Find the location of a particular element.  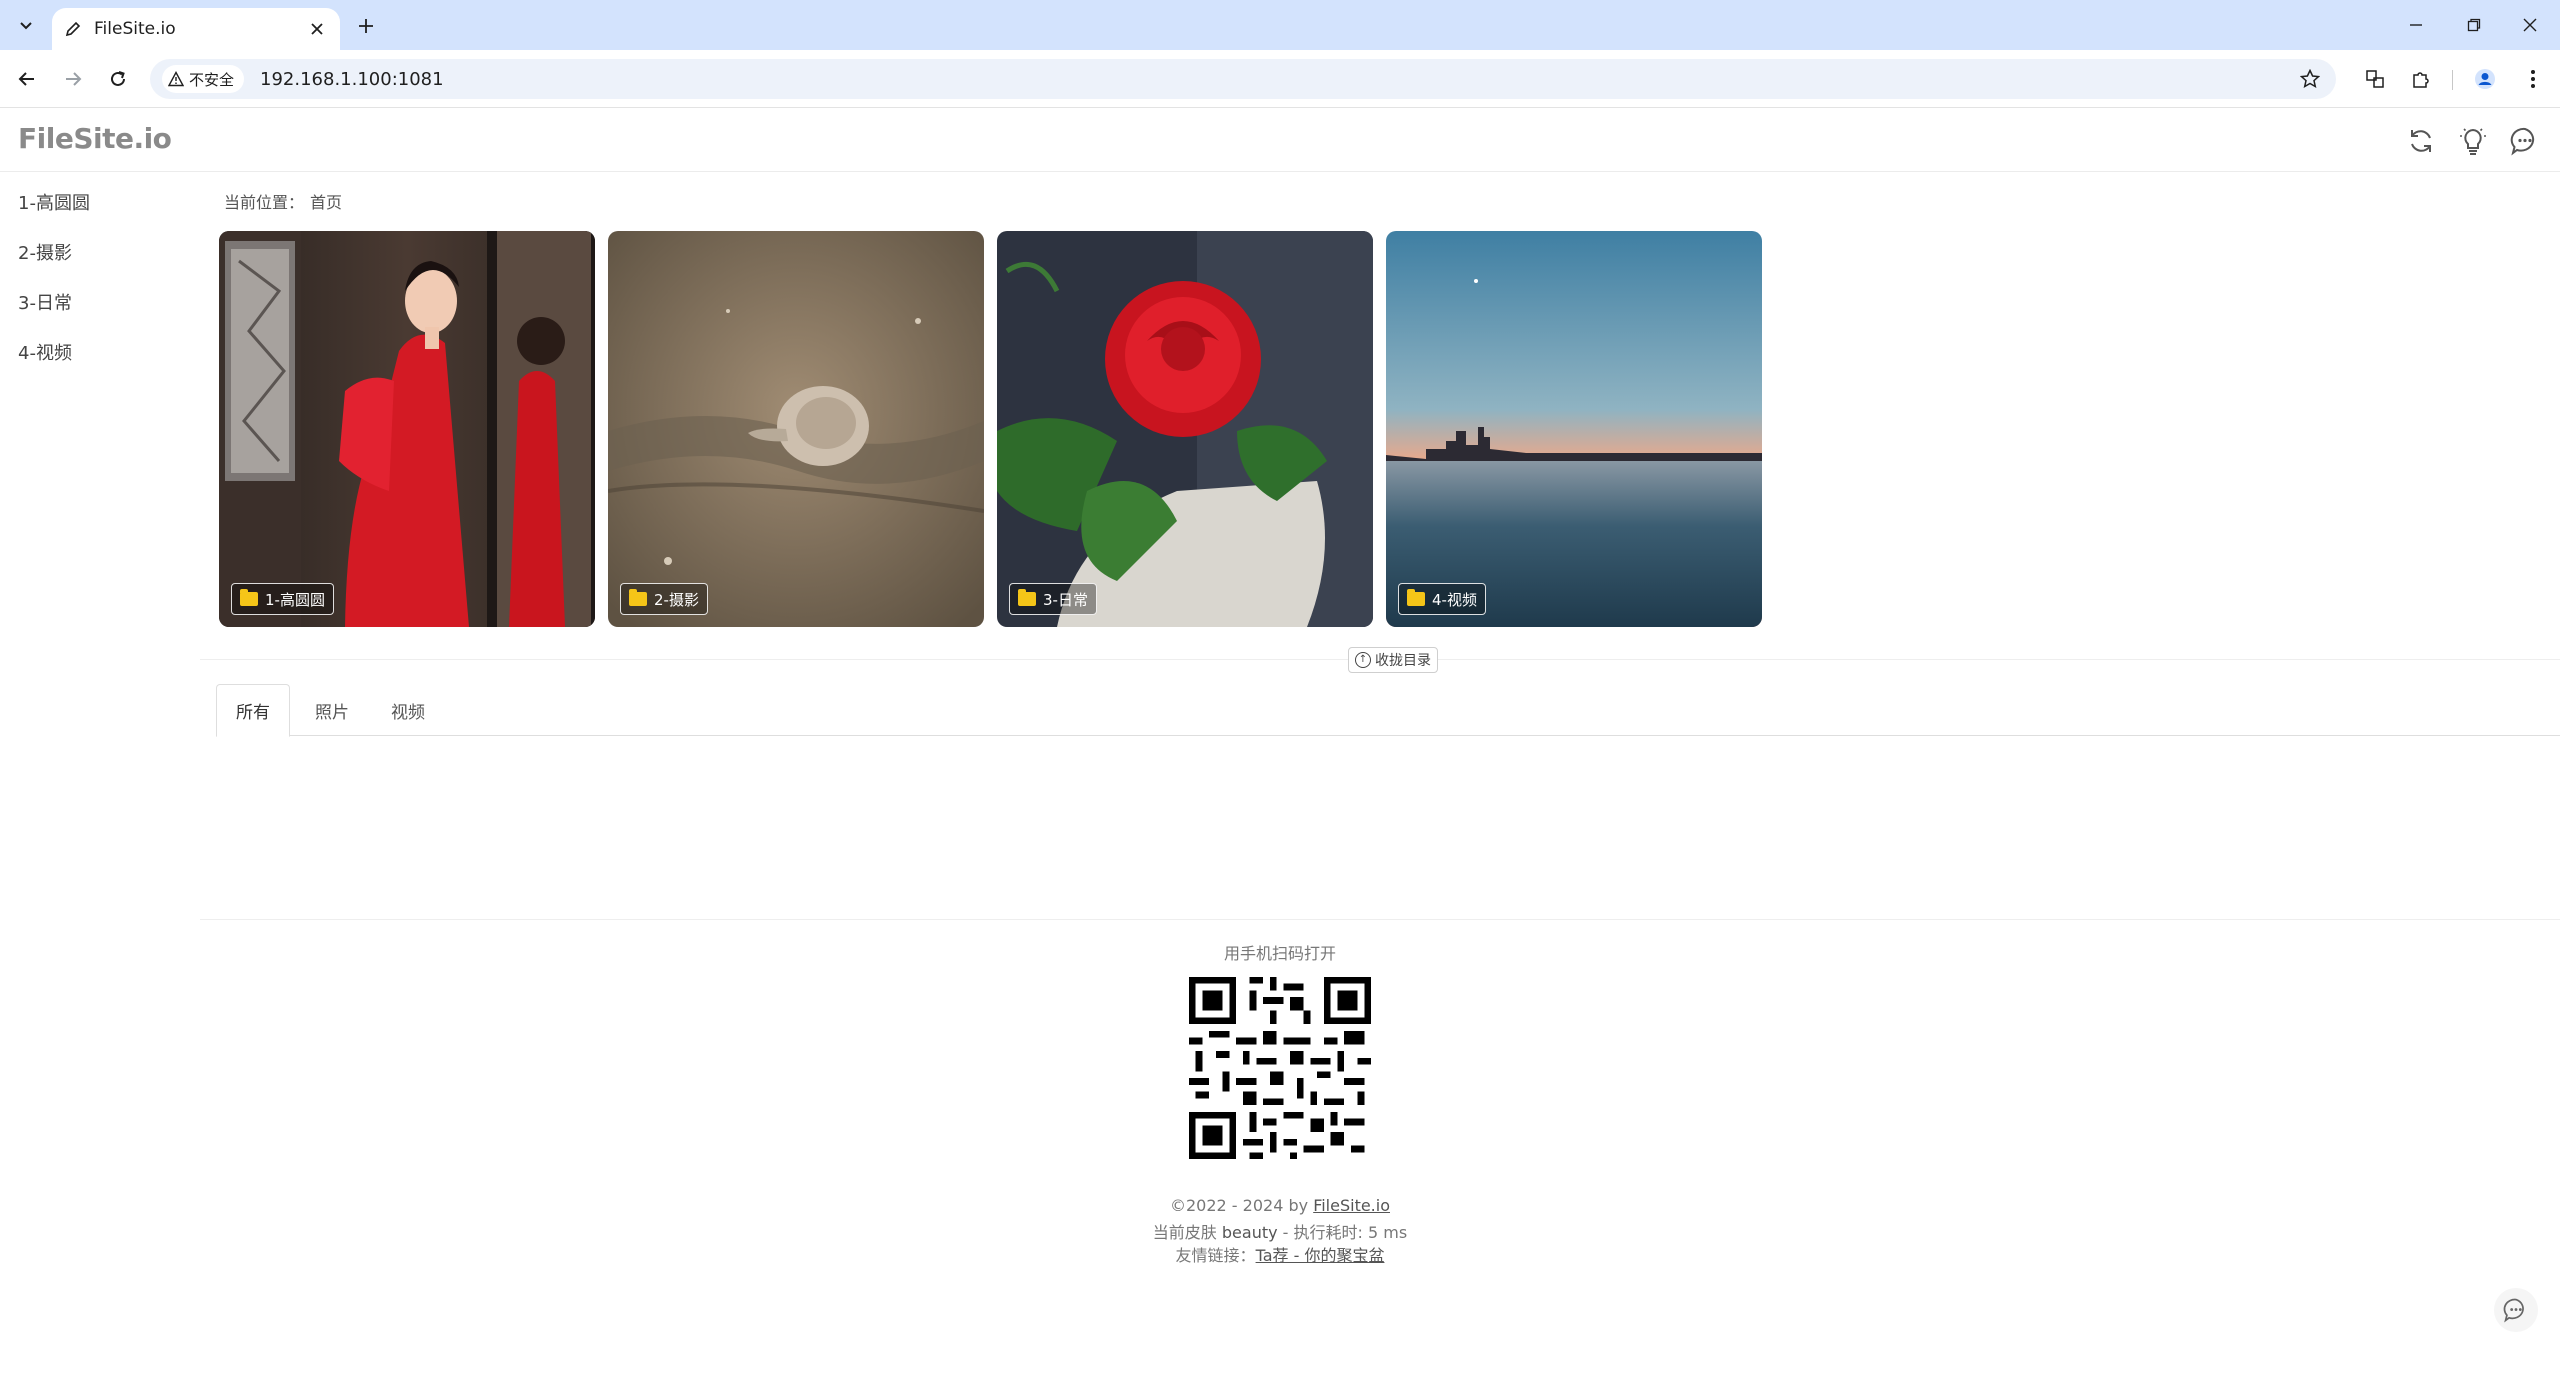

folder-card-1: 1-高圆圆 is located at coordinates (407, 429).